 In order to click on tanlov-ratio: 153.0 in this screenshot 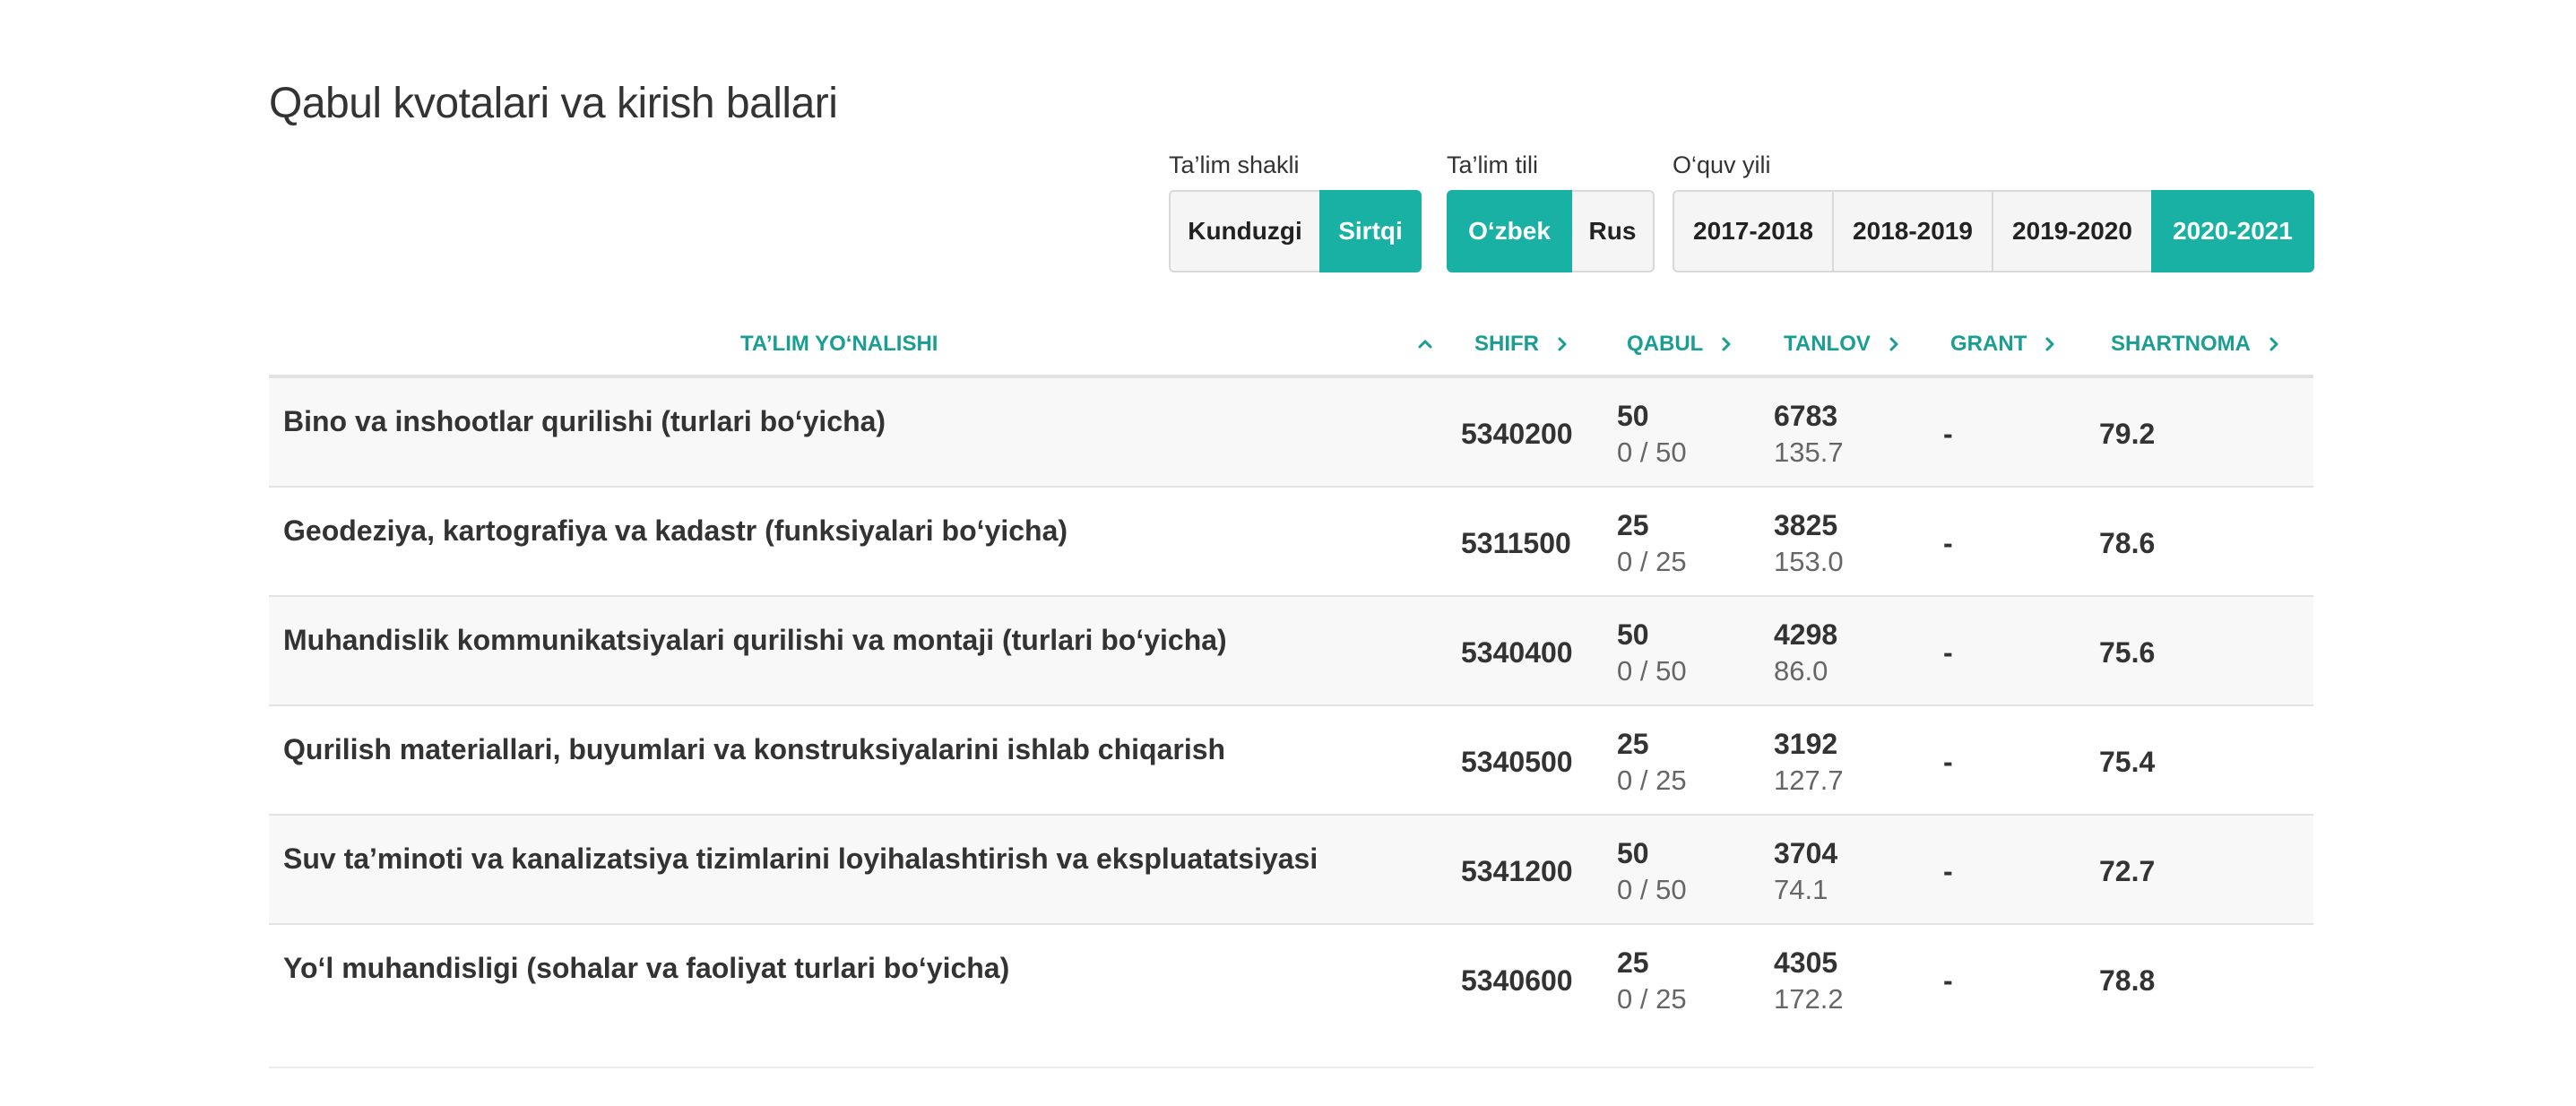, I will do `click(1809, 561)`.